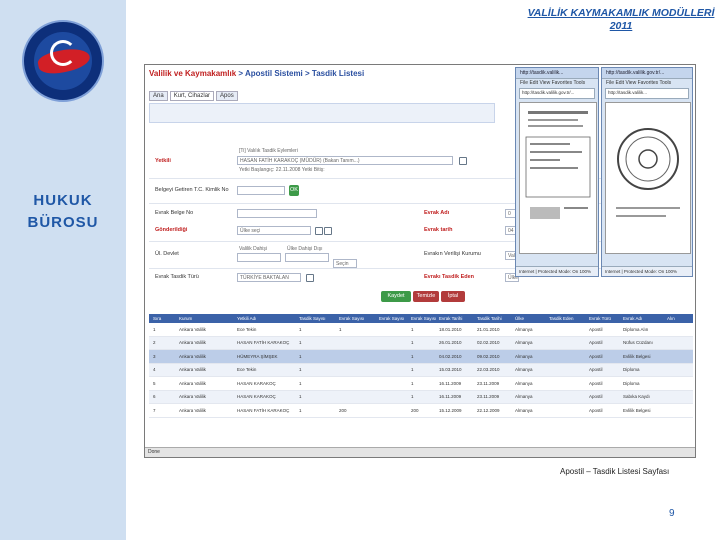 The width and height of the screenshot is (720, 540). I want to click on col-sira: Sıra, so click(164, 318).